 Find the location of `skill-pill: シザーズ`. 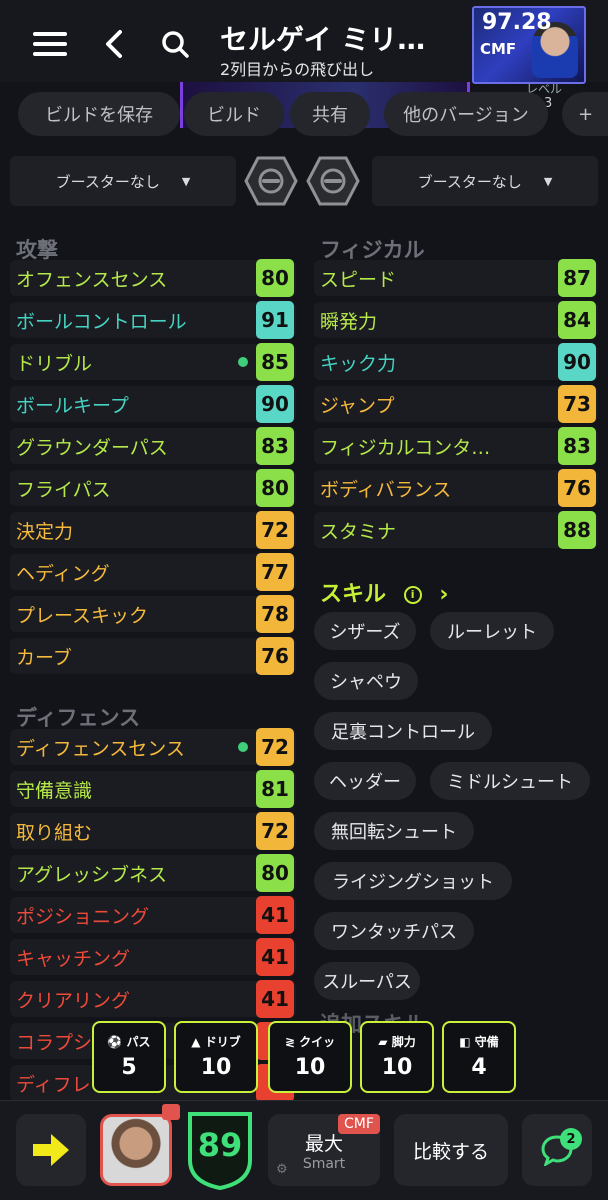

skill-pill: シザーズ is located at coordinates (365, 631).